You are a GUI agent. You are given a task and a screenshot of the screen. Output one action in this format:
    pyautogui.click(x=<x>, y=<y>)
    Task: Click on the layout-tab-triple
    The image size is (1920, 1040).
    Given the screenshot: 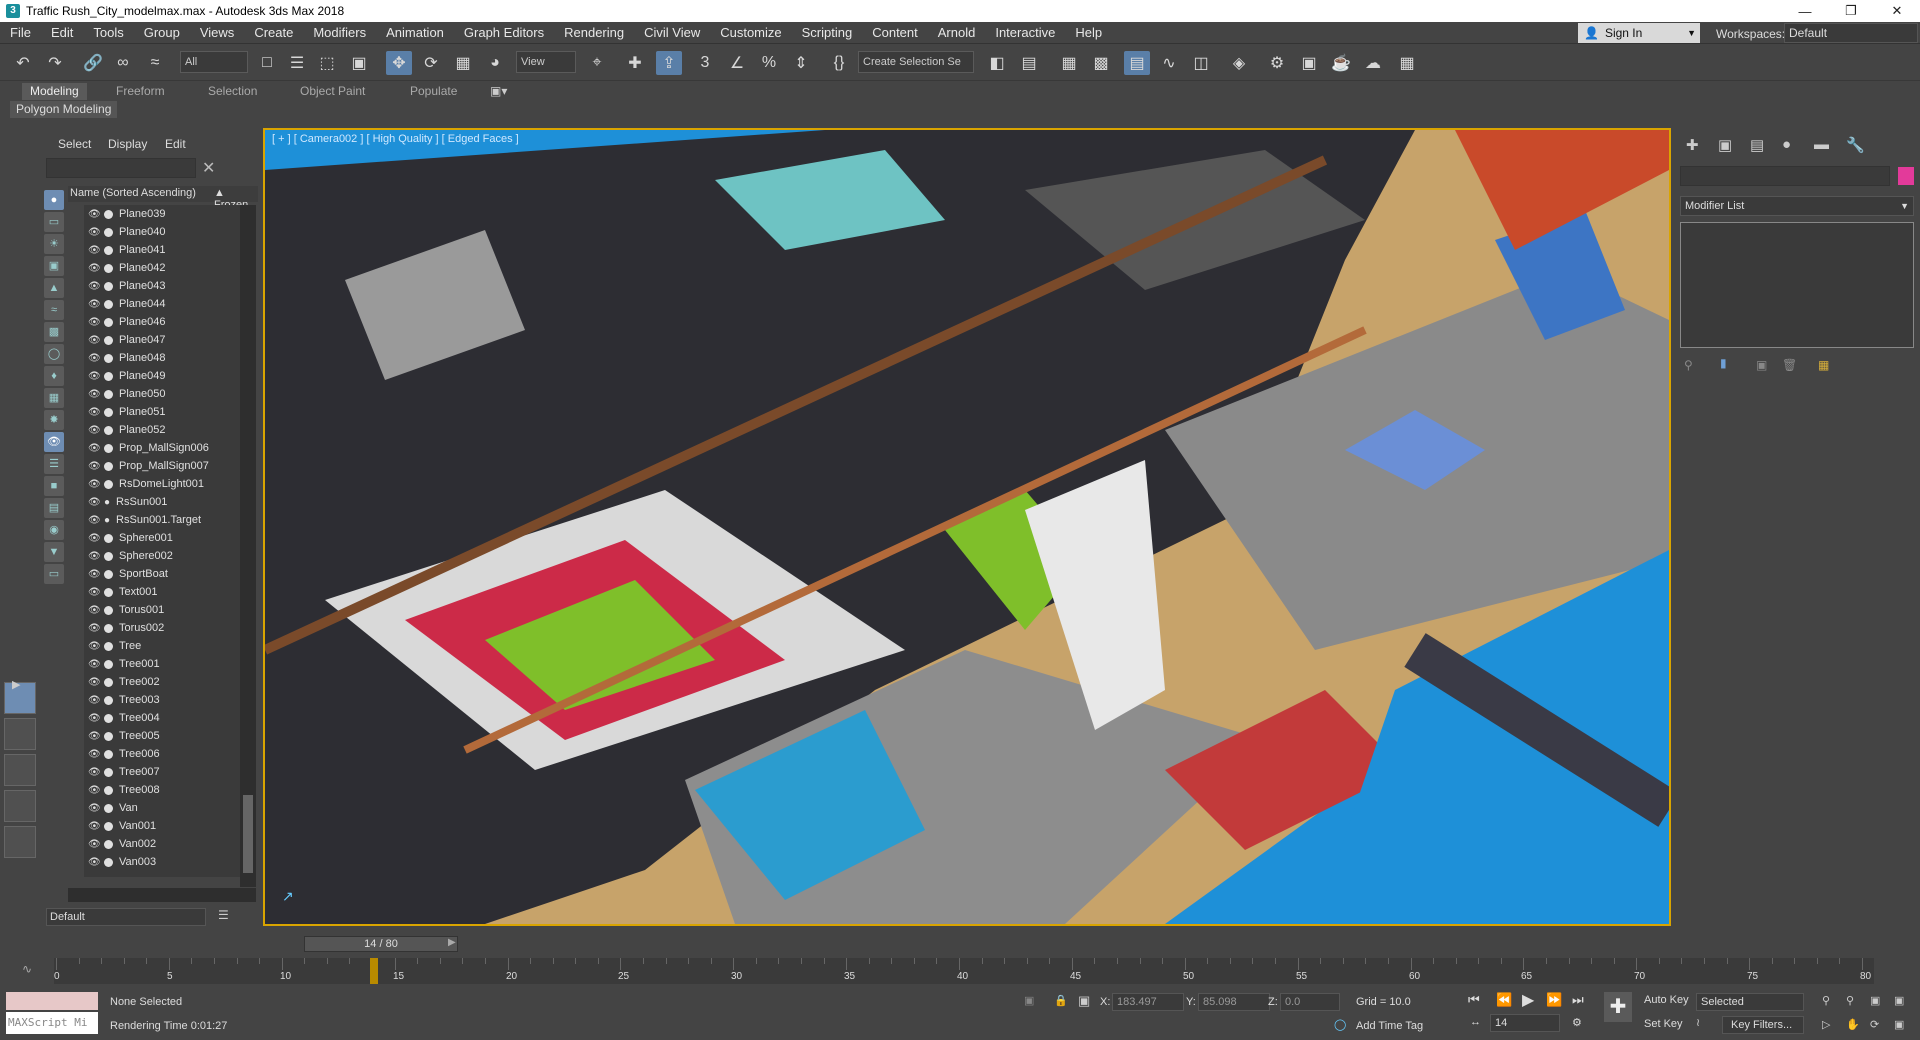 What is the action you would take?
    pyautogui.click(x=20, y=770)
    